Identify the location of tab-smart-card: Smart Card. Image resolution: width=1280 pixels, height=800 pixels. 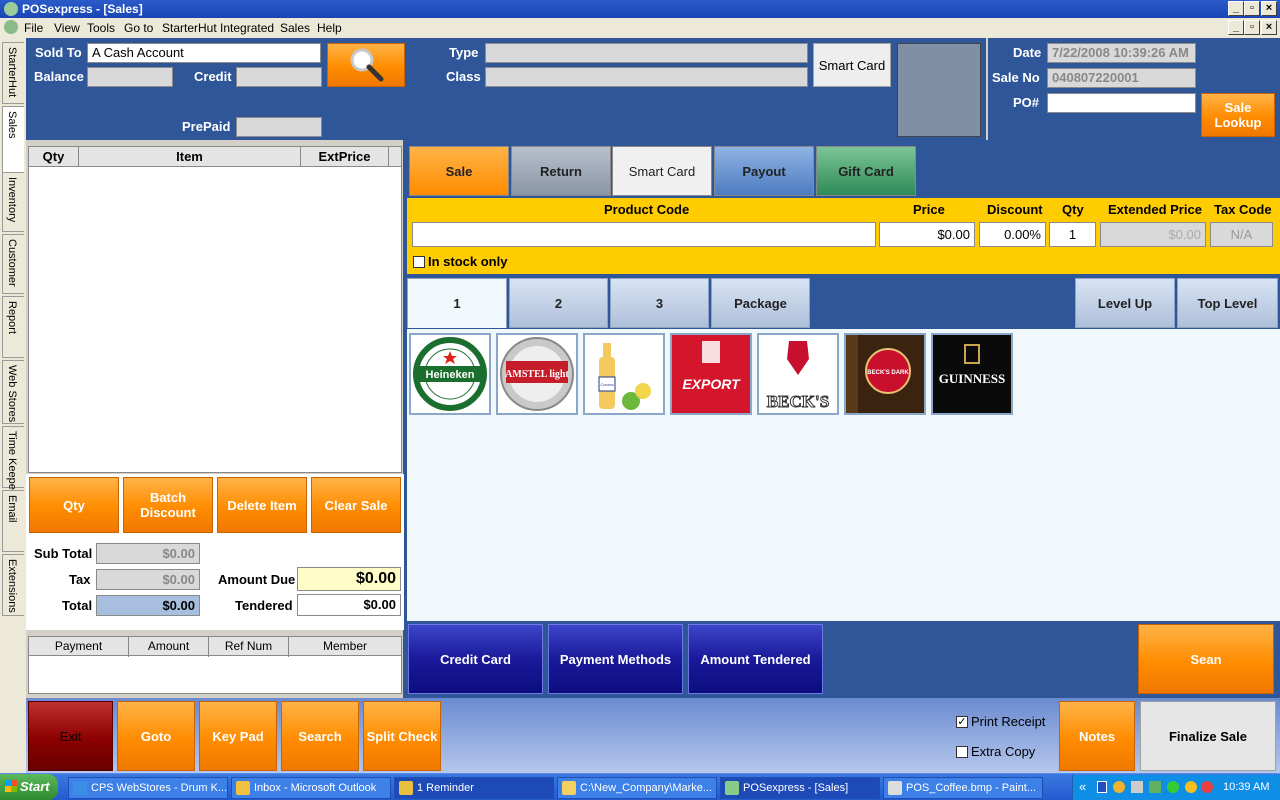
(662, 171).